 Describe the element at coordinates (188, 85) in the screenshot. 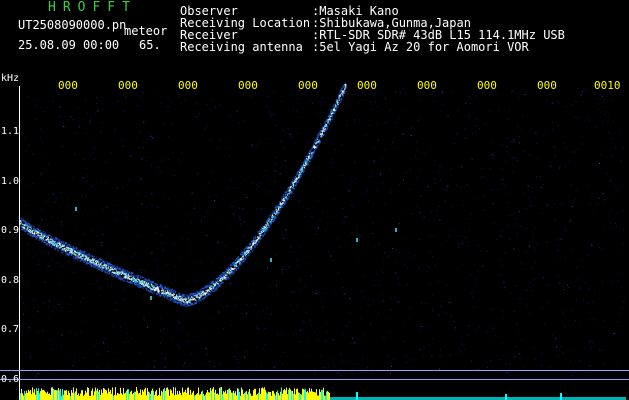

I see `x-tick-3: 000` at that location.